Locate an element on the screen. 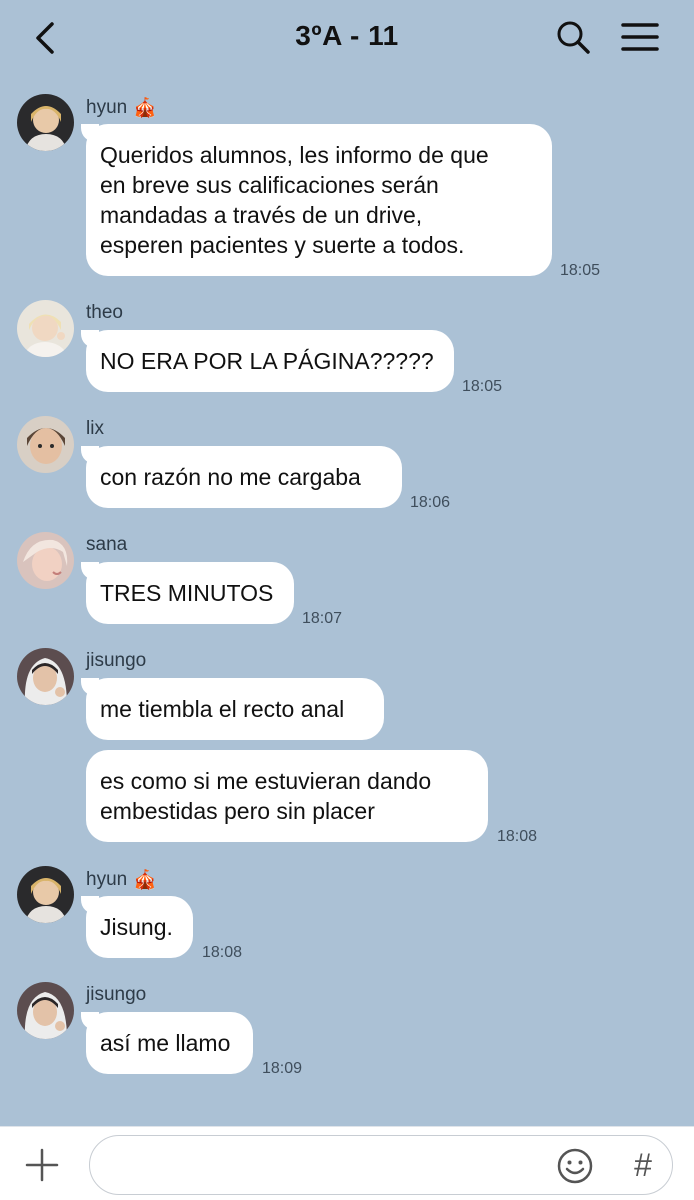  sender-name: theo is located at coordinates (104, 313).